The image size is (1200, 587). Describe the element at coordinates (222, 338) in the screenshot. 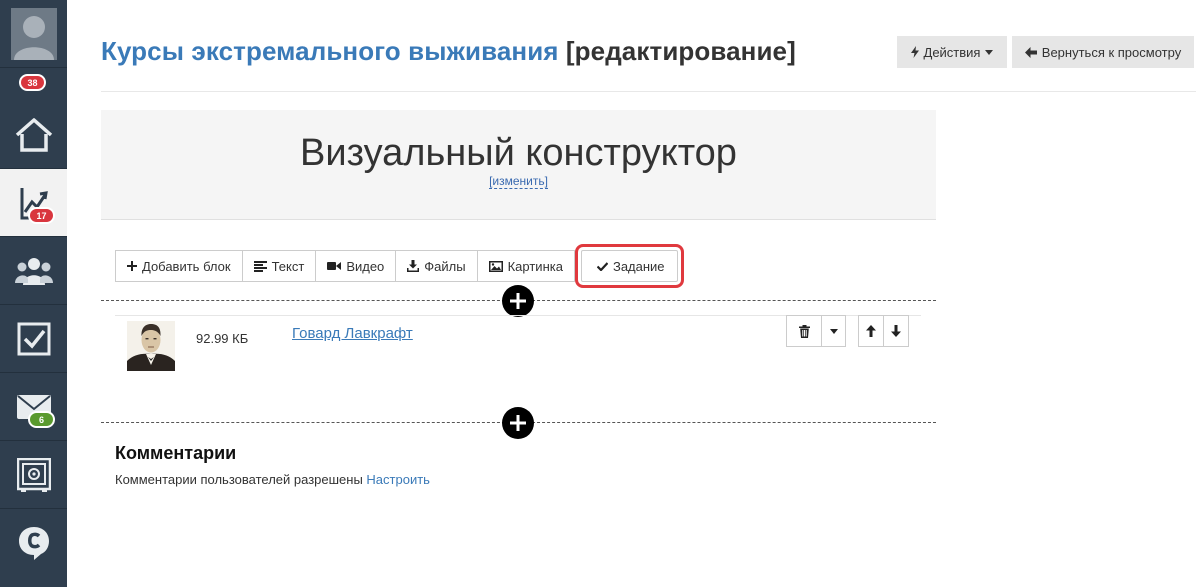

I see `file-size: 92.99 КБ` at that location.